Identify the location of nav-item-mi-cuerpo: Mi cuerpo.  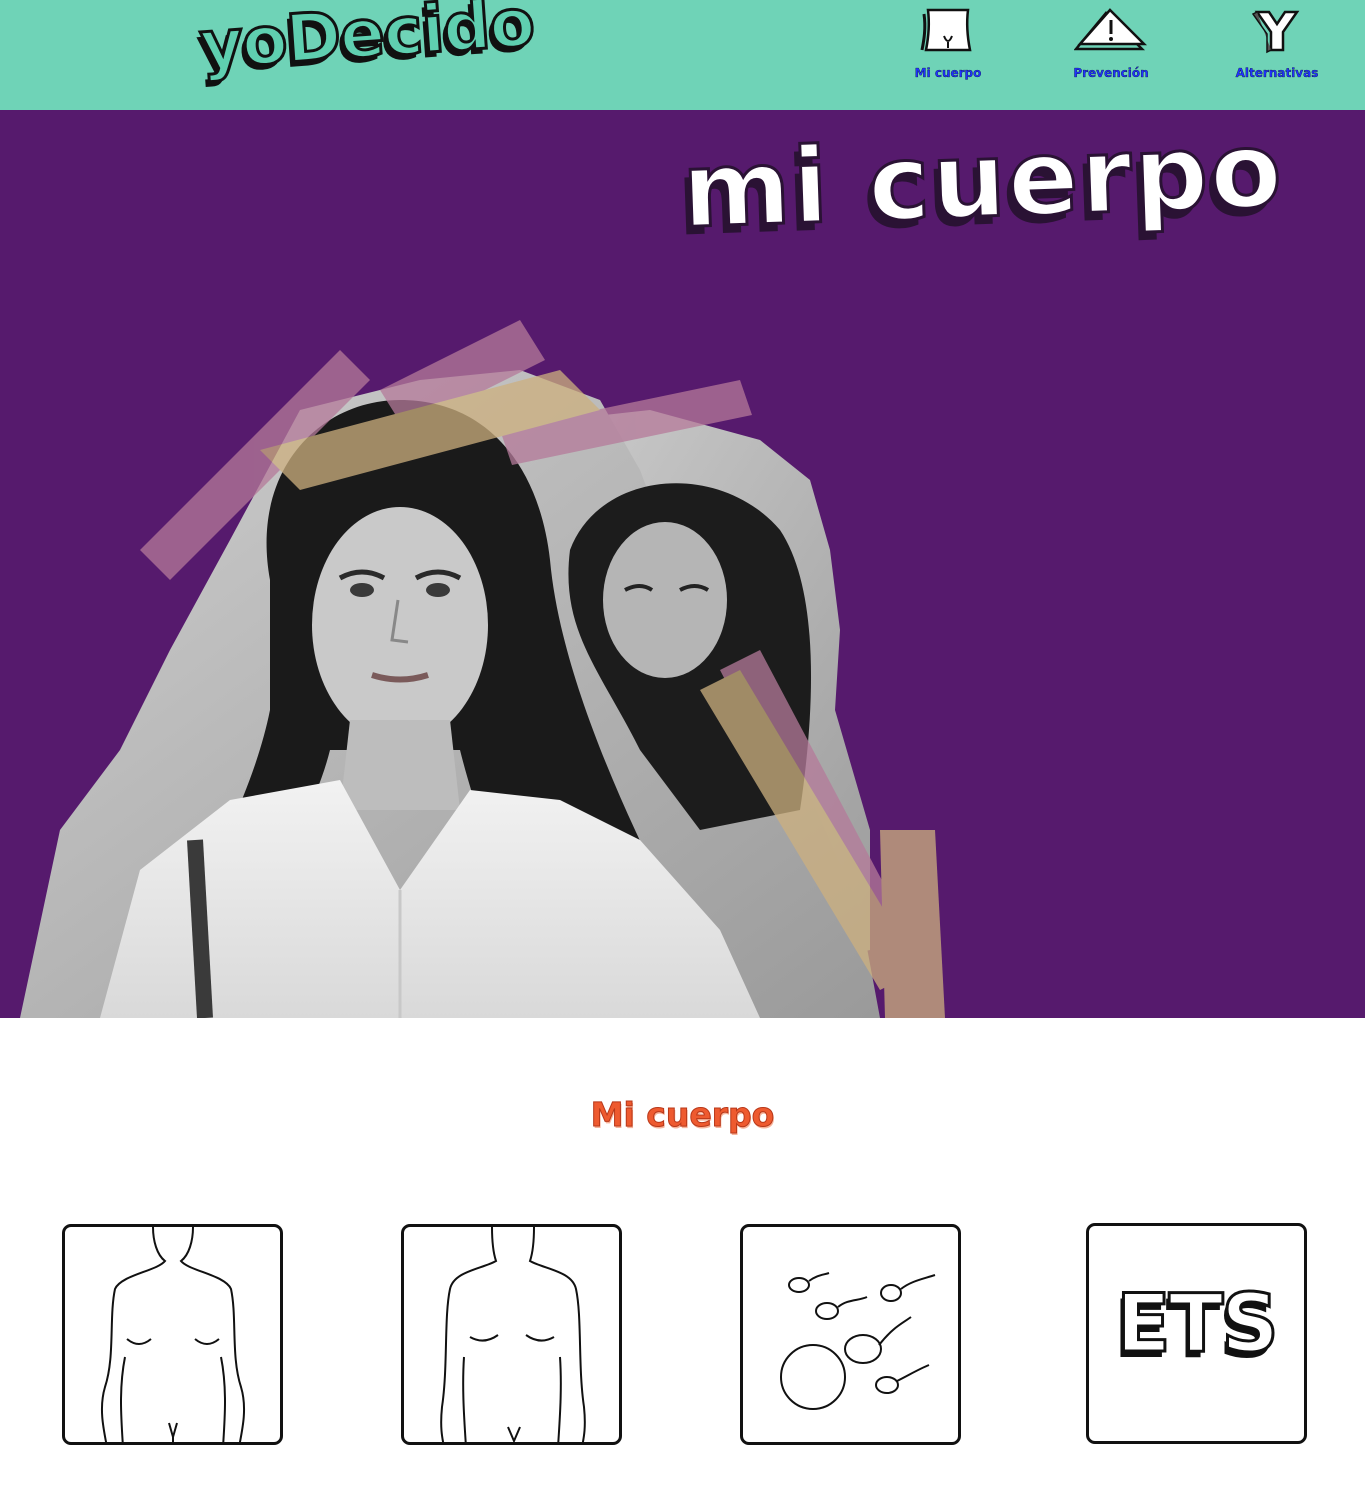
(948, 43).